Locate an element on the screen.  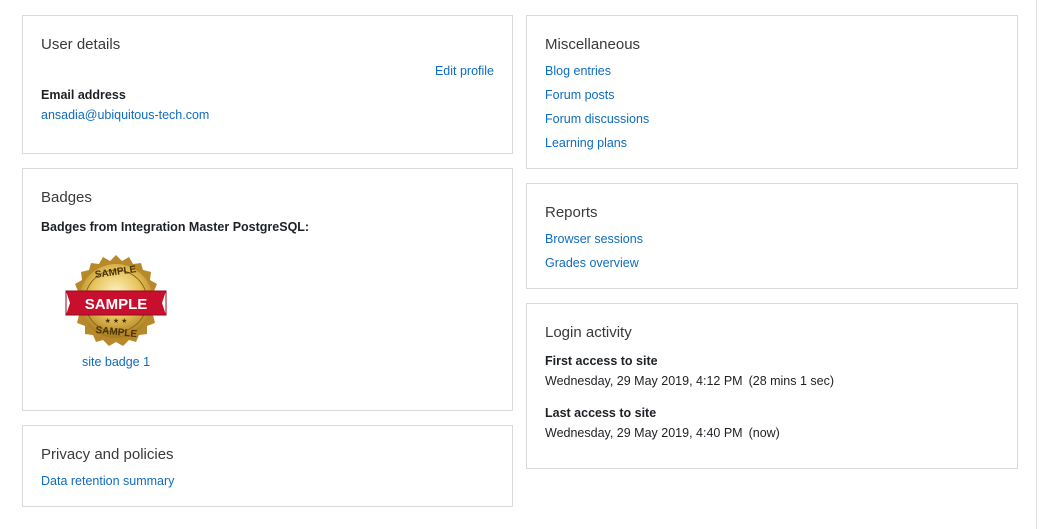
badges-title: Badges is located at coordinates (66, 197).